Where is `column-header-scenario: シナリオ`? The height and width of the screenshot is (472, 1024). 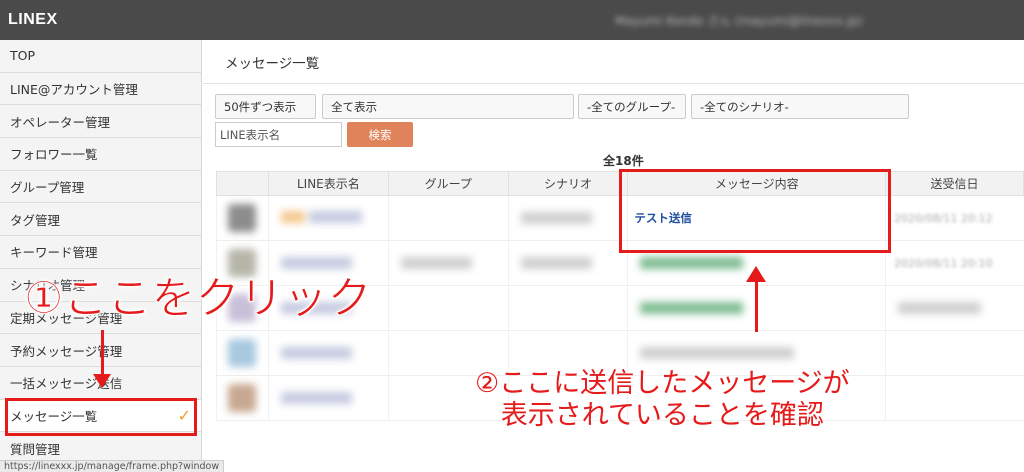
column-header-scenario: シナリオ is located at coordinates (568, 183).